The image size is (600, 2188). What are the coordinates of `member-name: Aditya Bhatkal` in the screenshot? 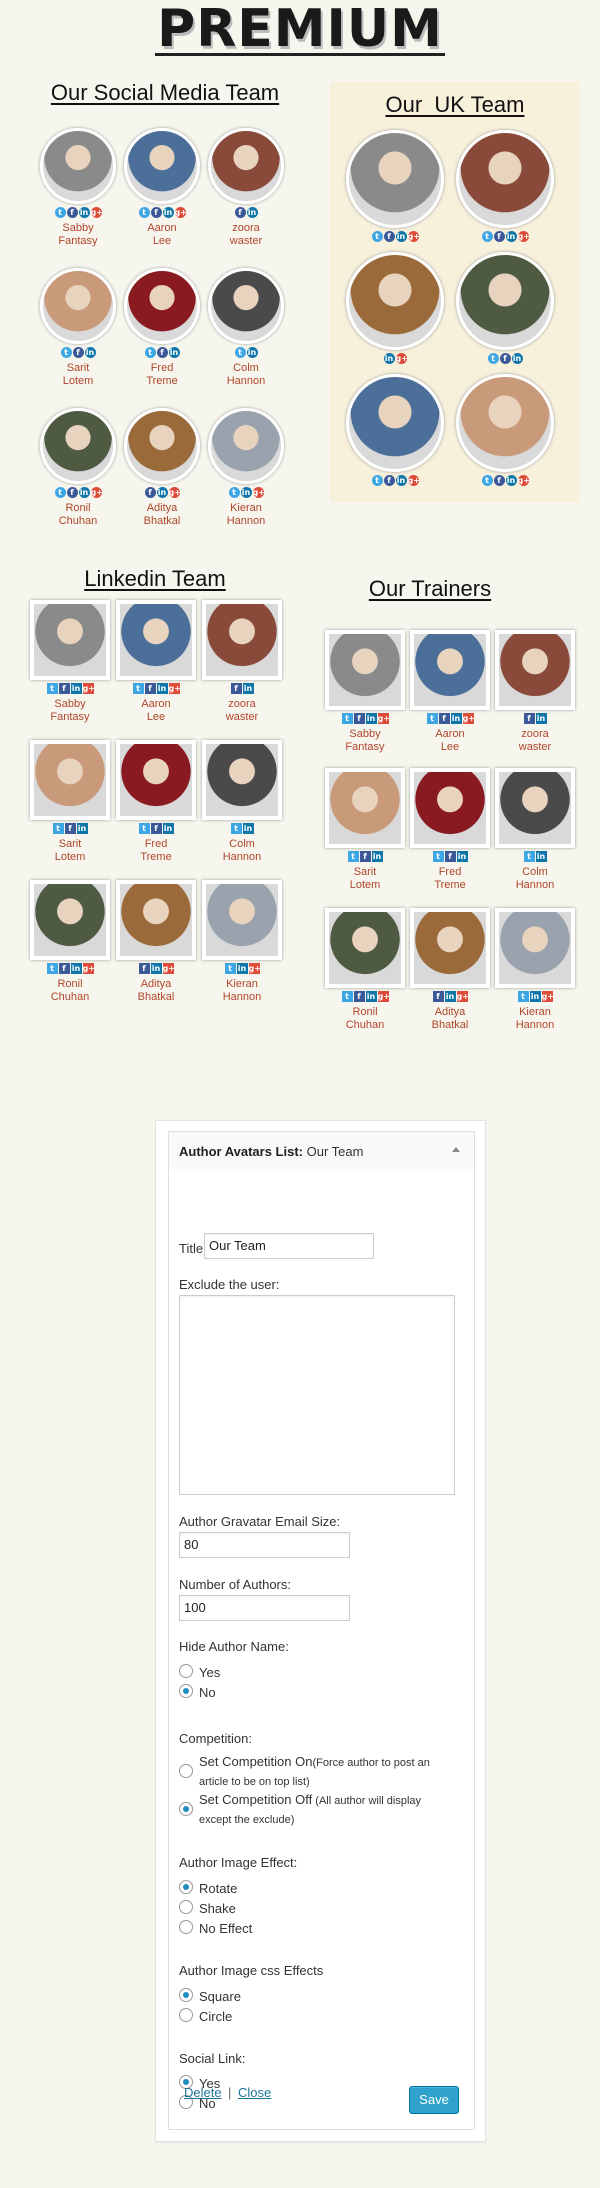 It's located at (450, 1019).